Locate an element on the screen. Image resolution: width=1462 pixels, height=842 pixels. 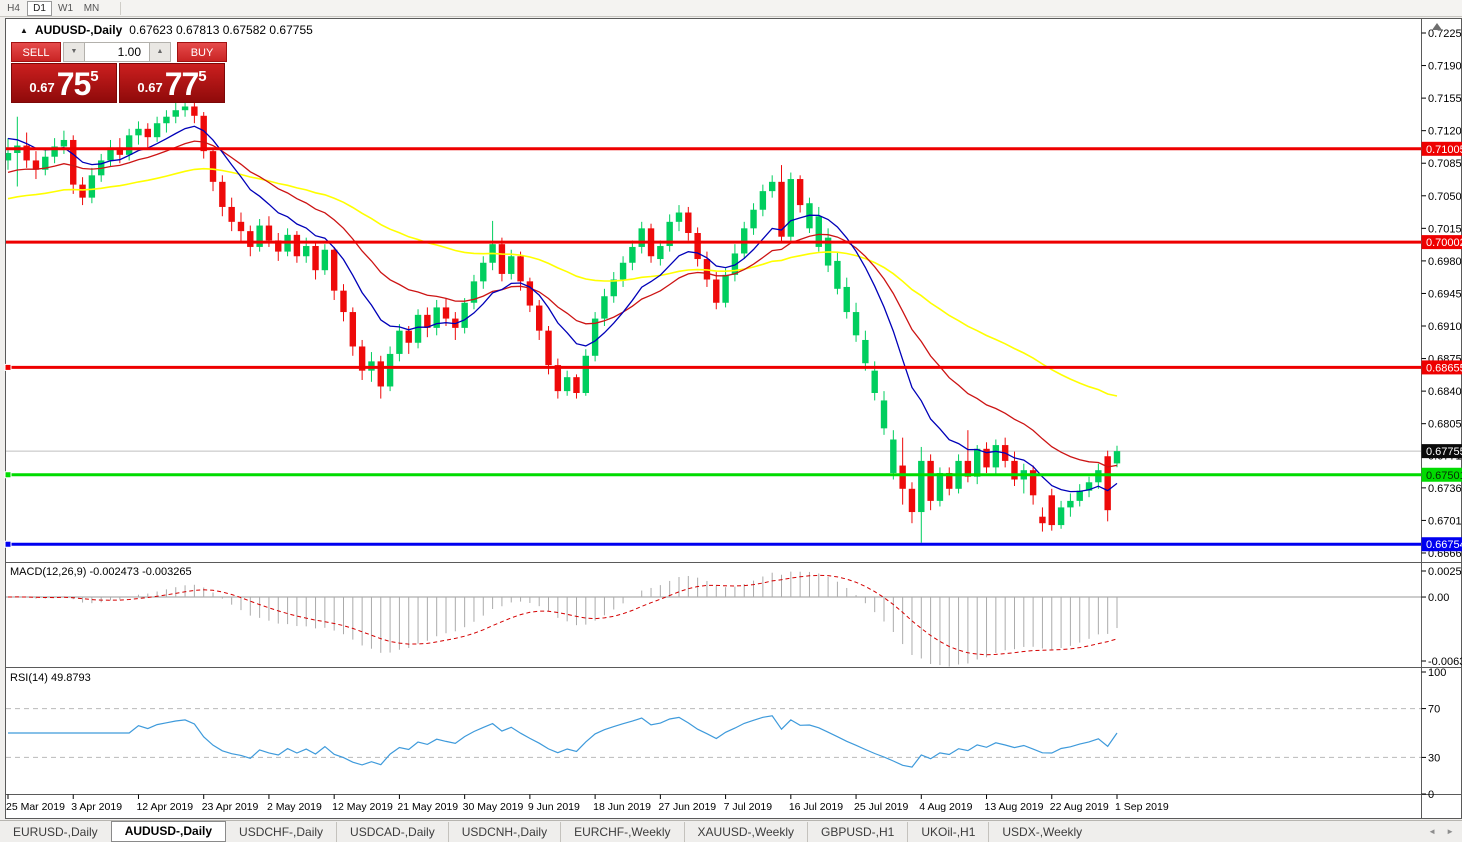
svg-text: 21 May 2019 is located at coordinates (427, 807).